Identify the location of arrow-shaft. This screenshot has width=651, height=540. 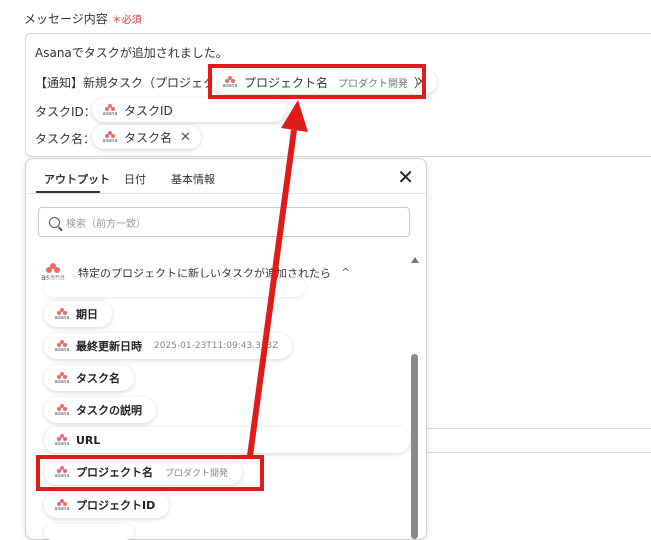
(272, 293).